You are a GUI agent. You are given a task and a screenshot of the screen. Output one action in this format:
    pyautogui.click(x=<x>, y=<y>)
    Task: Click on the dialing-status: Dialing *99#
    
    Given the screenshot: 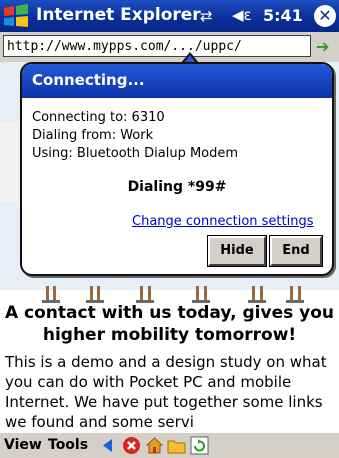 What is the action you would take?
    pyautogui.click(x=177, y=187)
    